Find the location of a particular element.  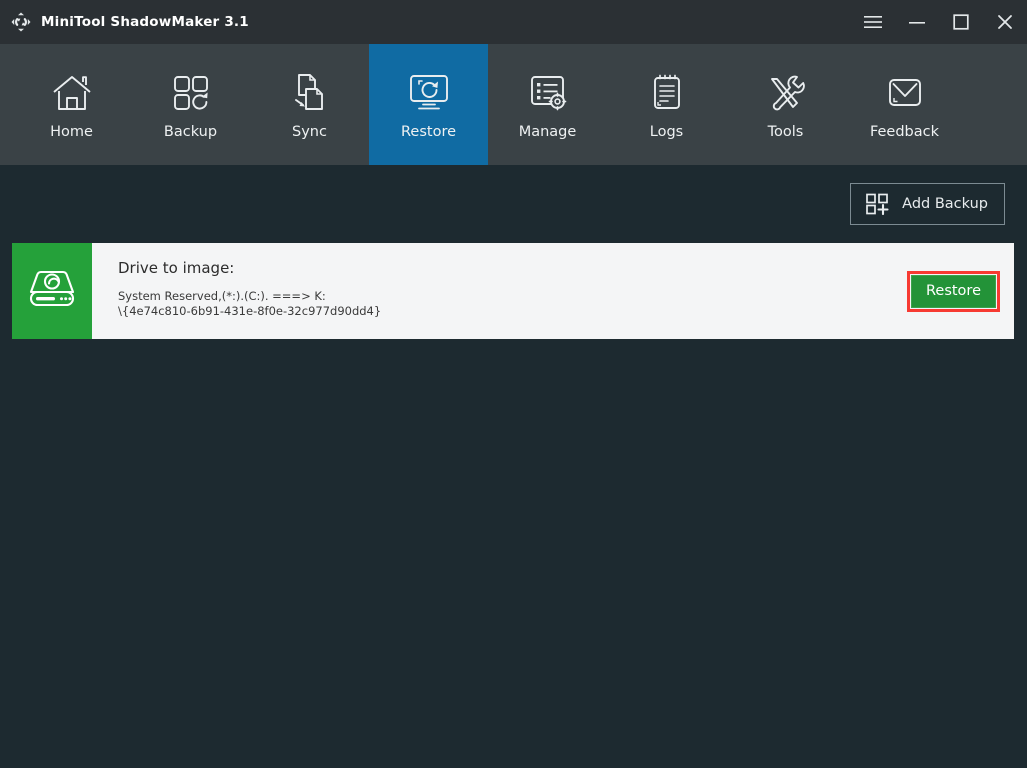

minimize-button is located at coordinates (917, 22).